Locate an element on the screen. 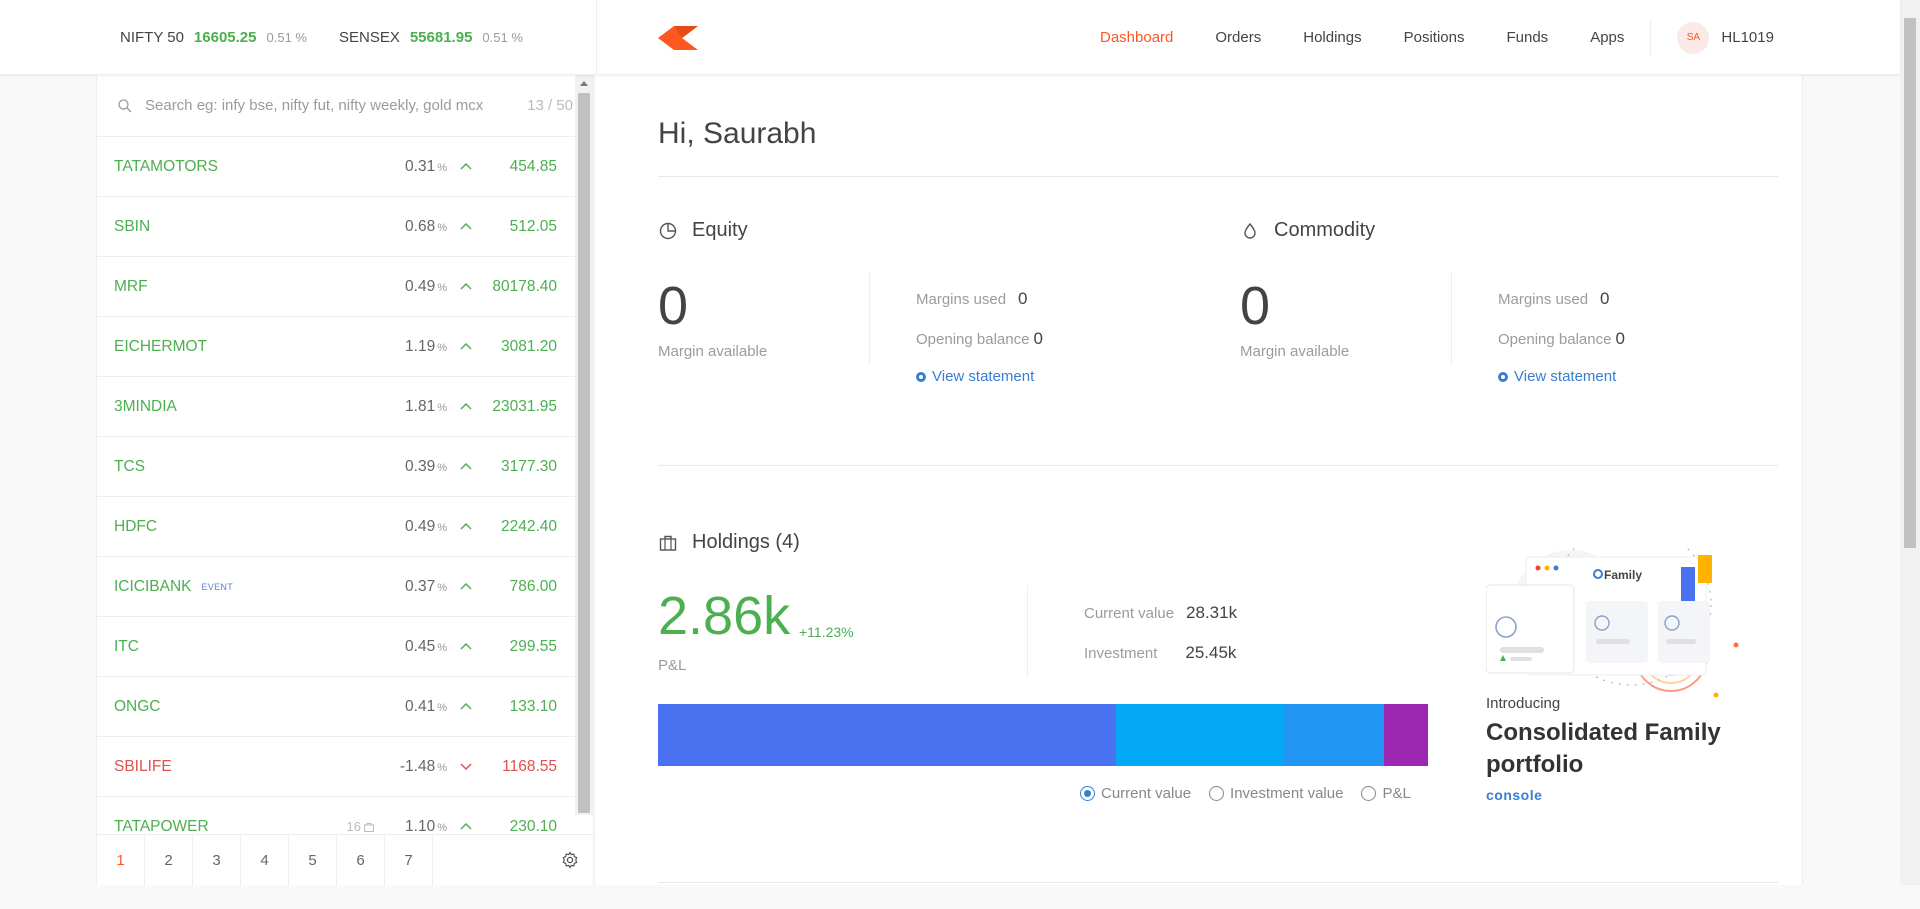 This screenshot has width=1920, height=909. nav-orders: Orders is located at coordinates (1238, 37).